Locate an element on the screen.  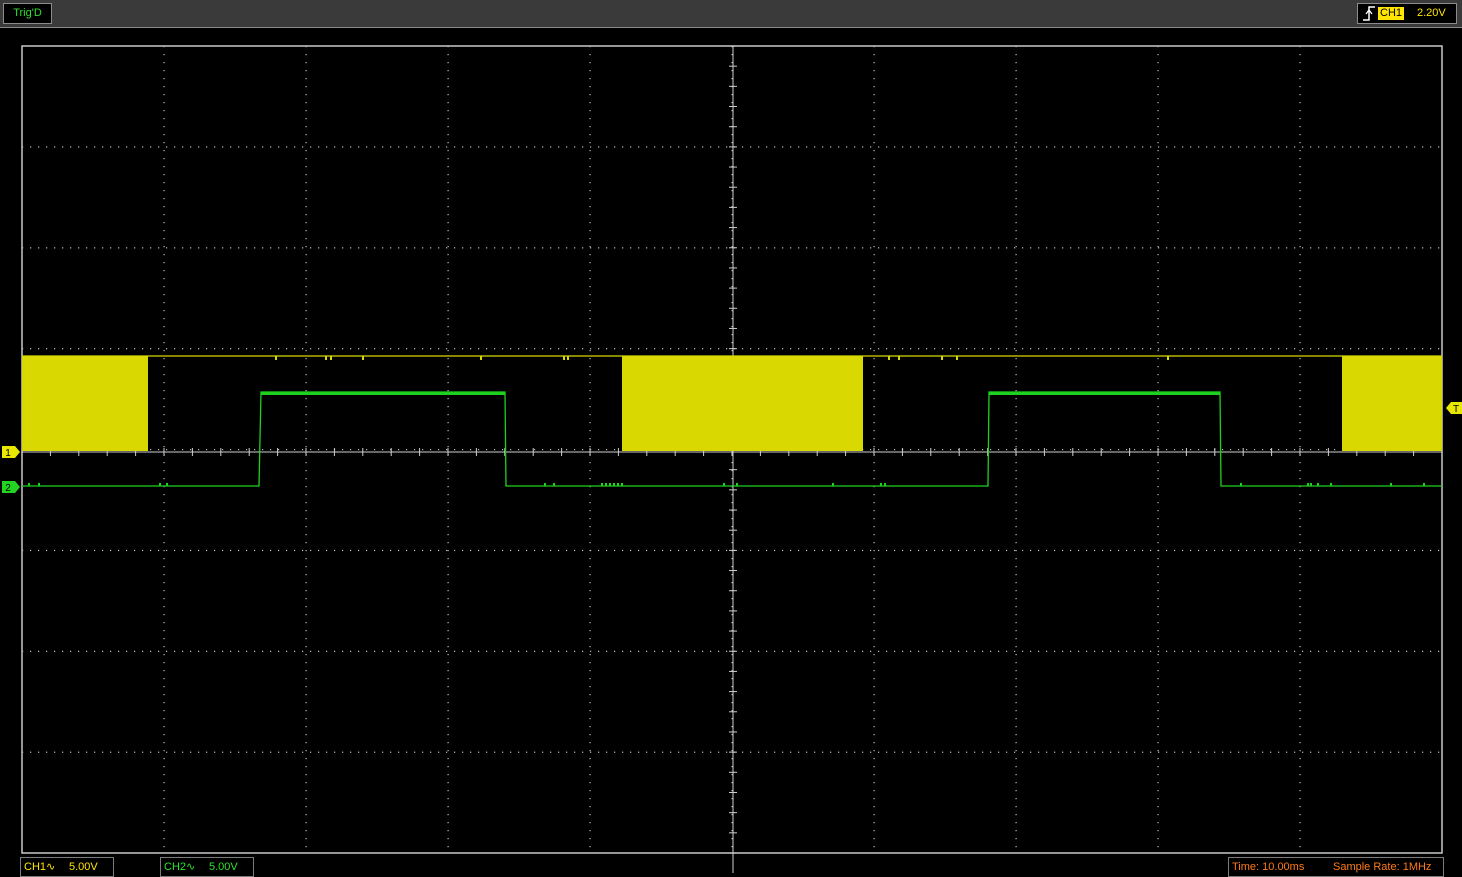
ch1-ground-marker: 1 is located at coordinates (11, 452).